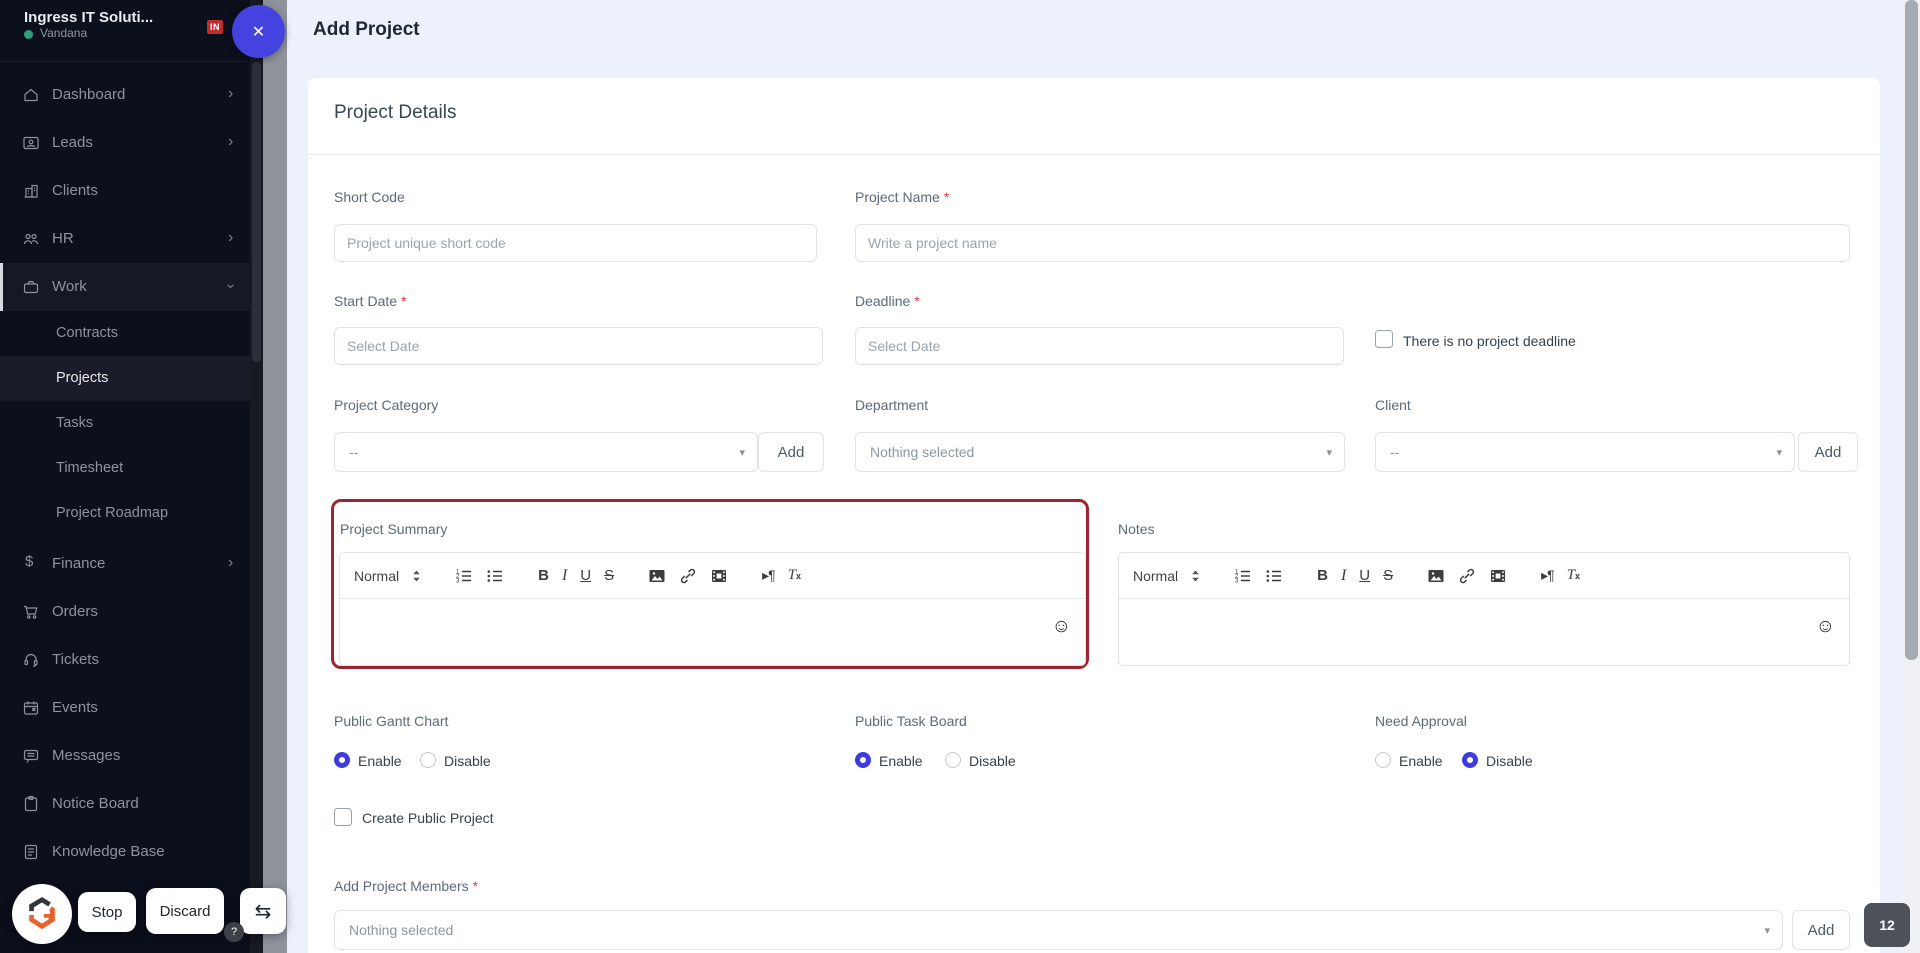 The image size is (1920, 953). I want to click on summary-editor-body: ☺, so click(712, 632).